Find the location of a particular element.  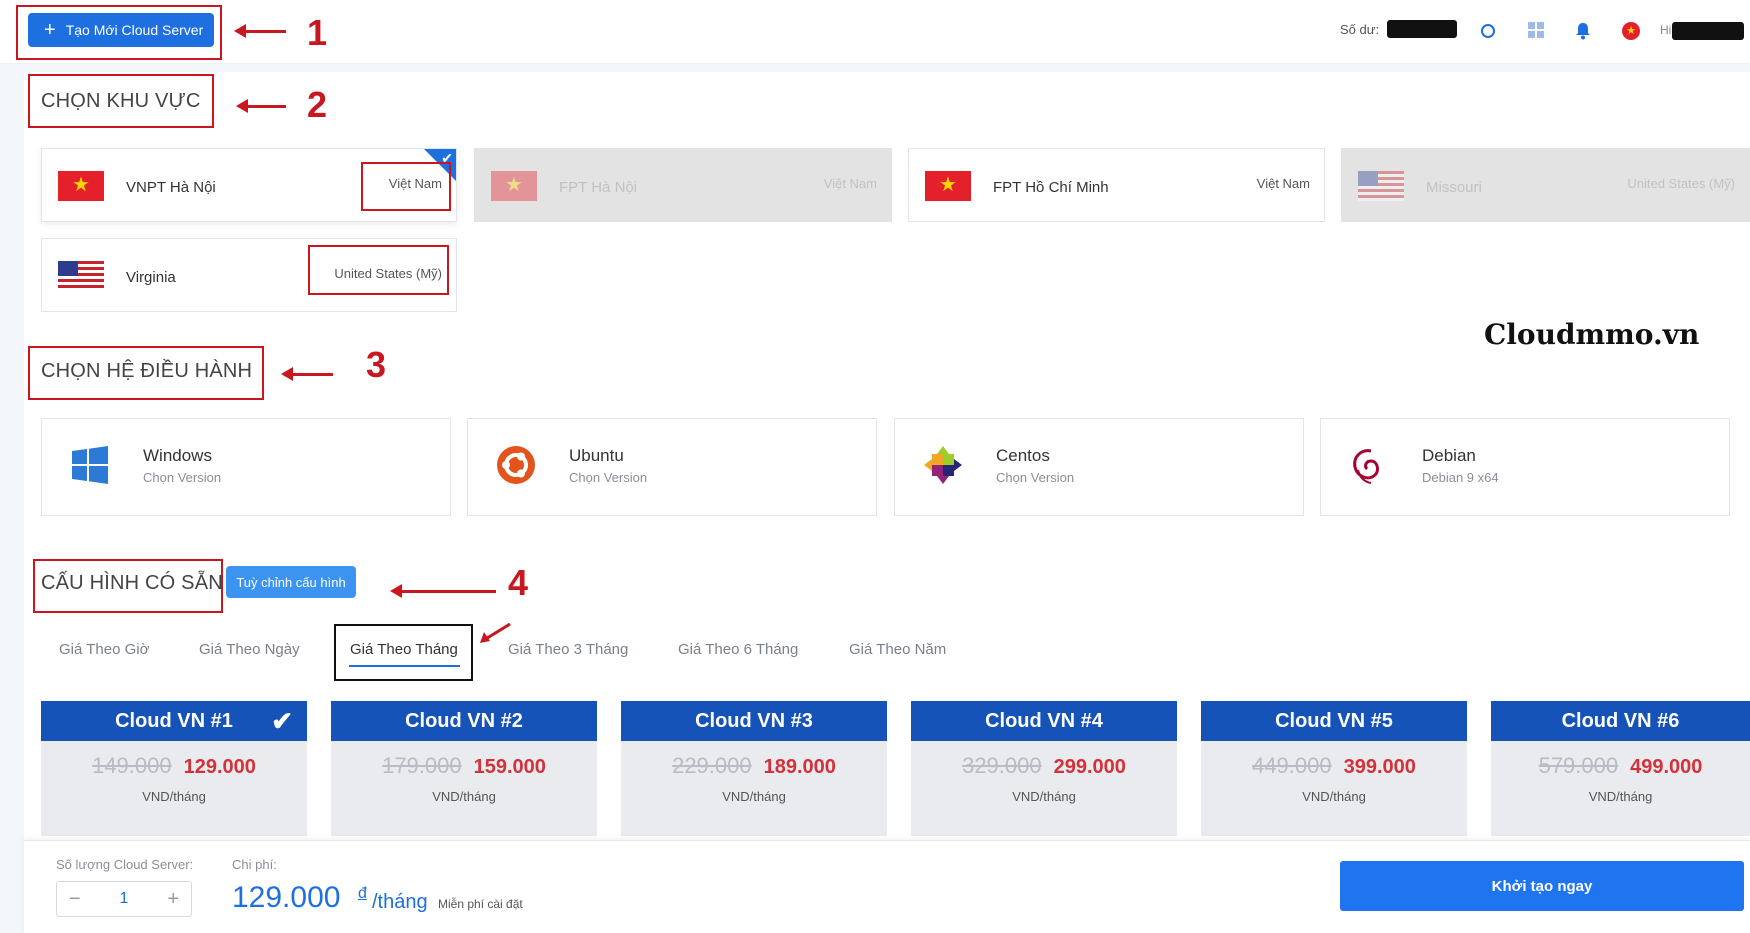

redacted-username is located at coordinates (1708, 31).